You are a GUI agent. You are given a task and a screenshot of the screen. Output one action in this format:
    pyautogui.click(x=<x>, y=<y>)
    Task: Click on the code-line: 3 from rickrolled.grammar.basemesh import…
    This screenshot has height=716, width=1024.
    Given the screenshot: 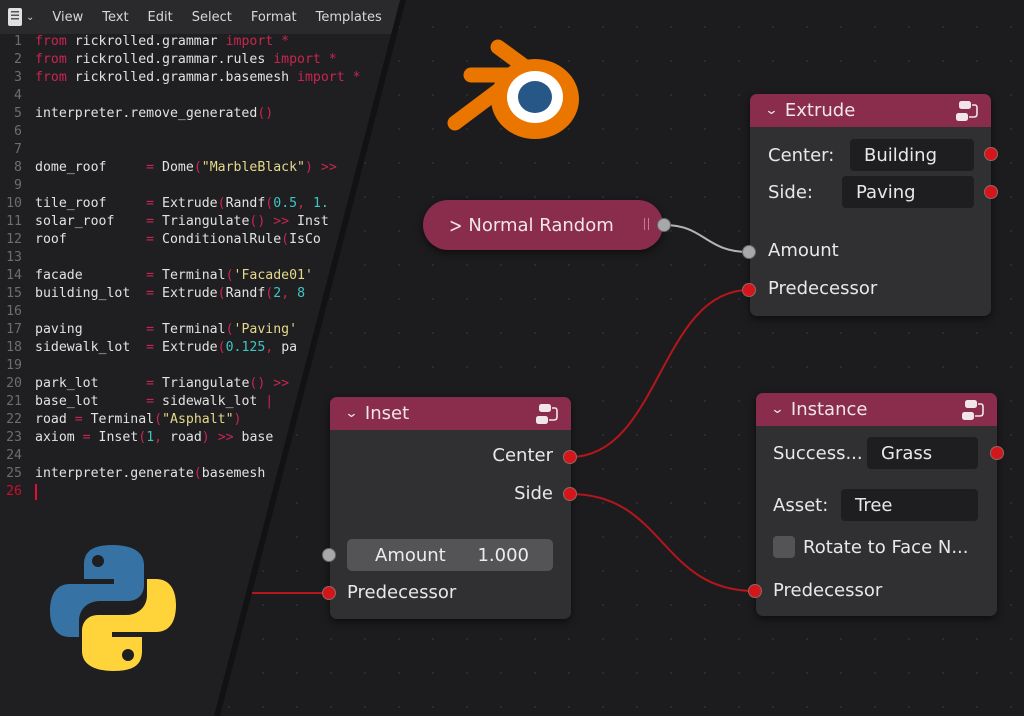 What is the action you would take?
    pyautogui.click(x=180, y=78)
    